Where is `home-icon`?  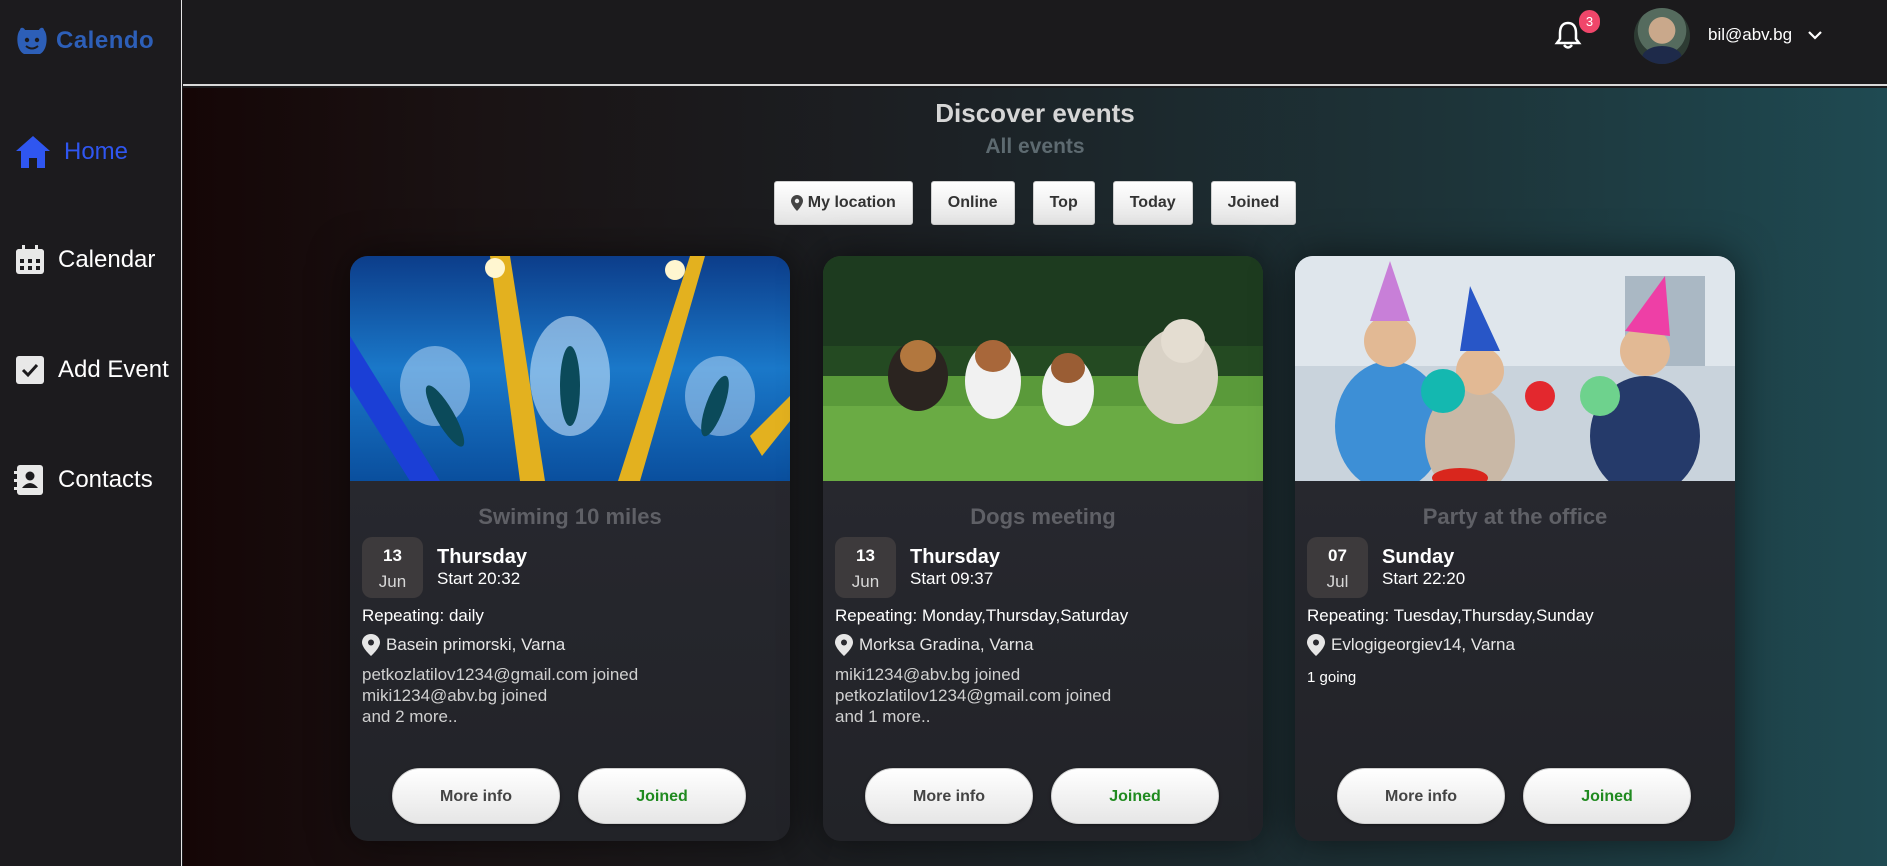
home-icon is located at coordinates (33, 152).